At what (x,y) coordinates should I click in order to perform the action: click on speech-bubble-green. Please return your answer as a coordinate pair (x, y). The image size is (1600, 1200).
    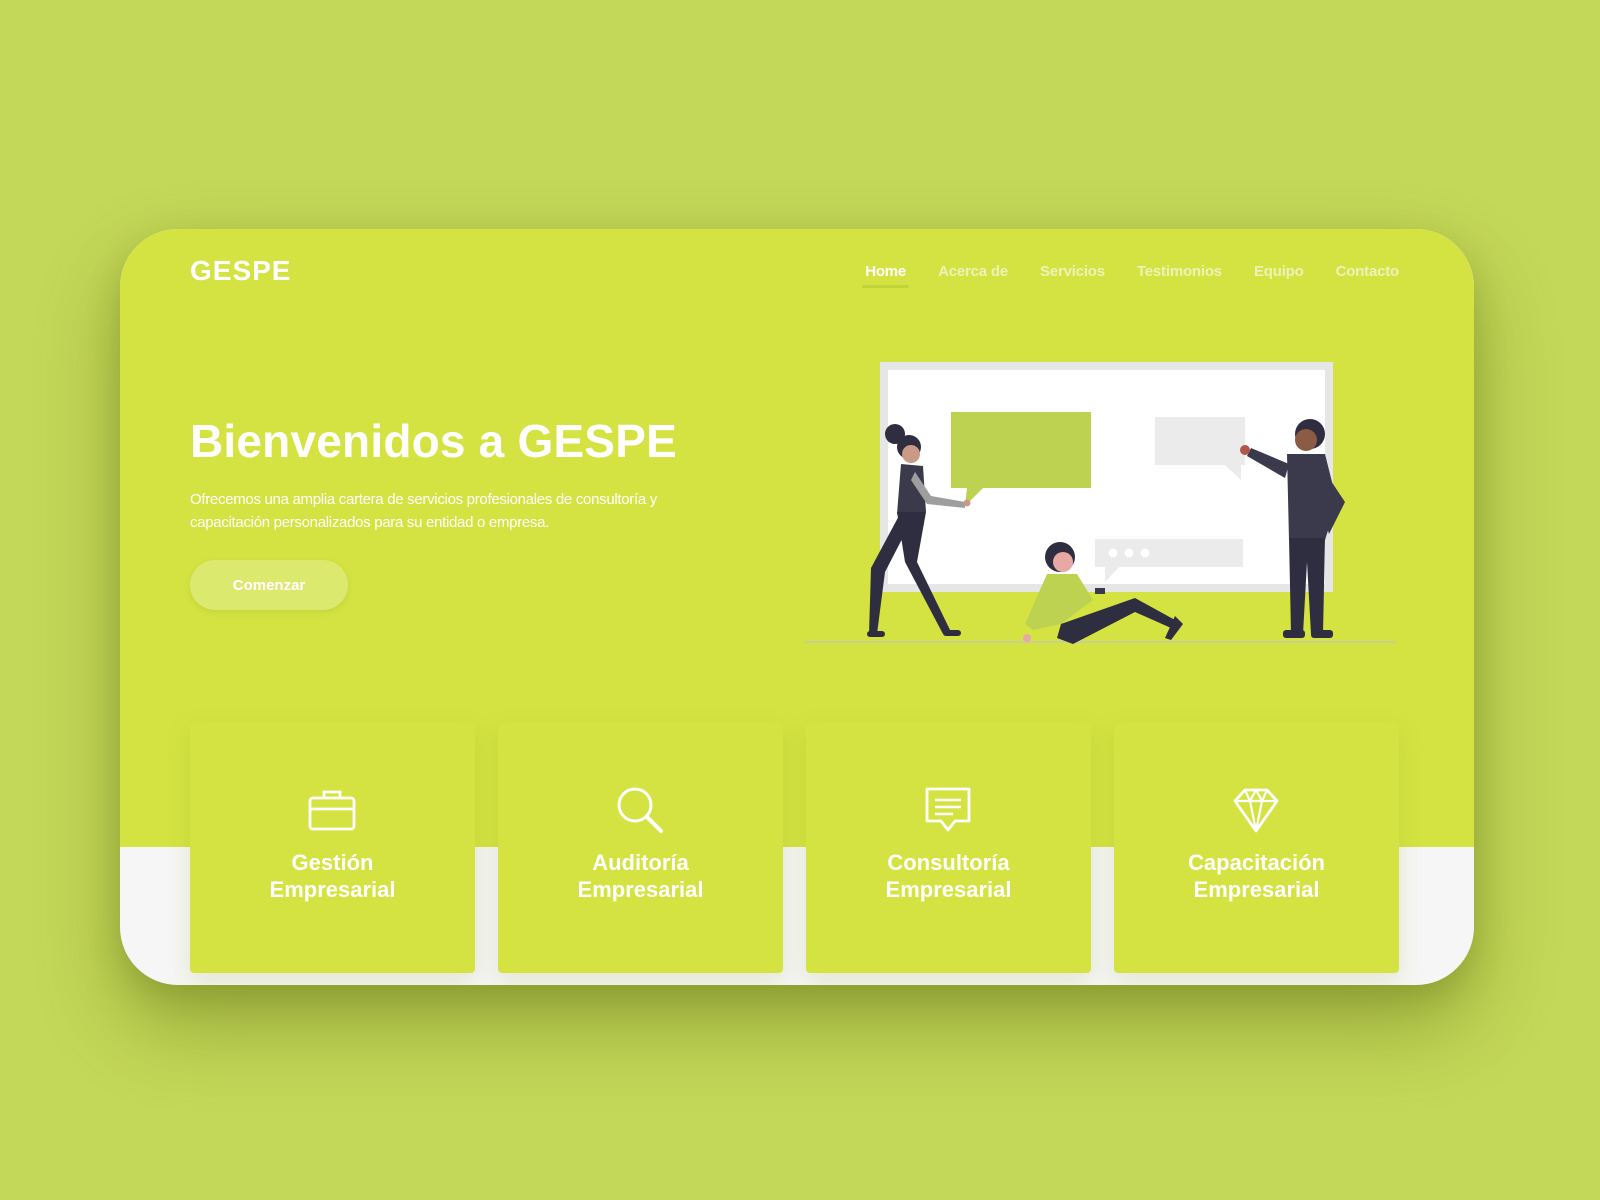
    Looking at the image, I should click on (1021, 450).